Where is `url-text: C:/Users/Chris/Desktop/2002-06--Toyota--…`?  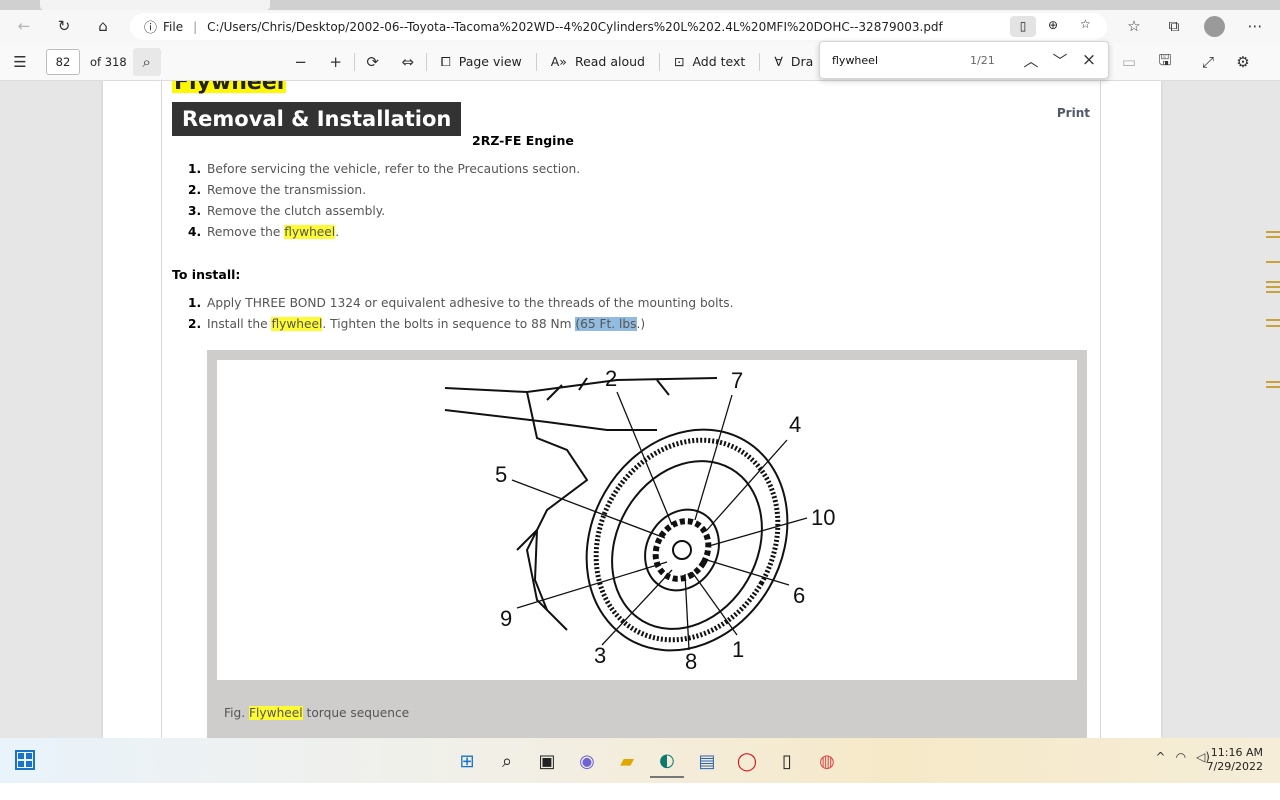 url-text: C:/Users/Chris/Desktop/2002-06--Toyota--… is located at coordinates (575, 27).